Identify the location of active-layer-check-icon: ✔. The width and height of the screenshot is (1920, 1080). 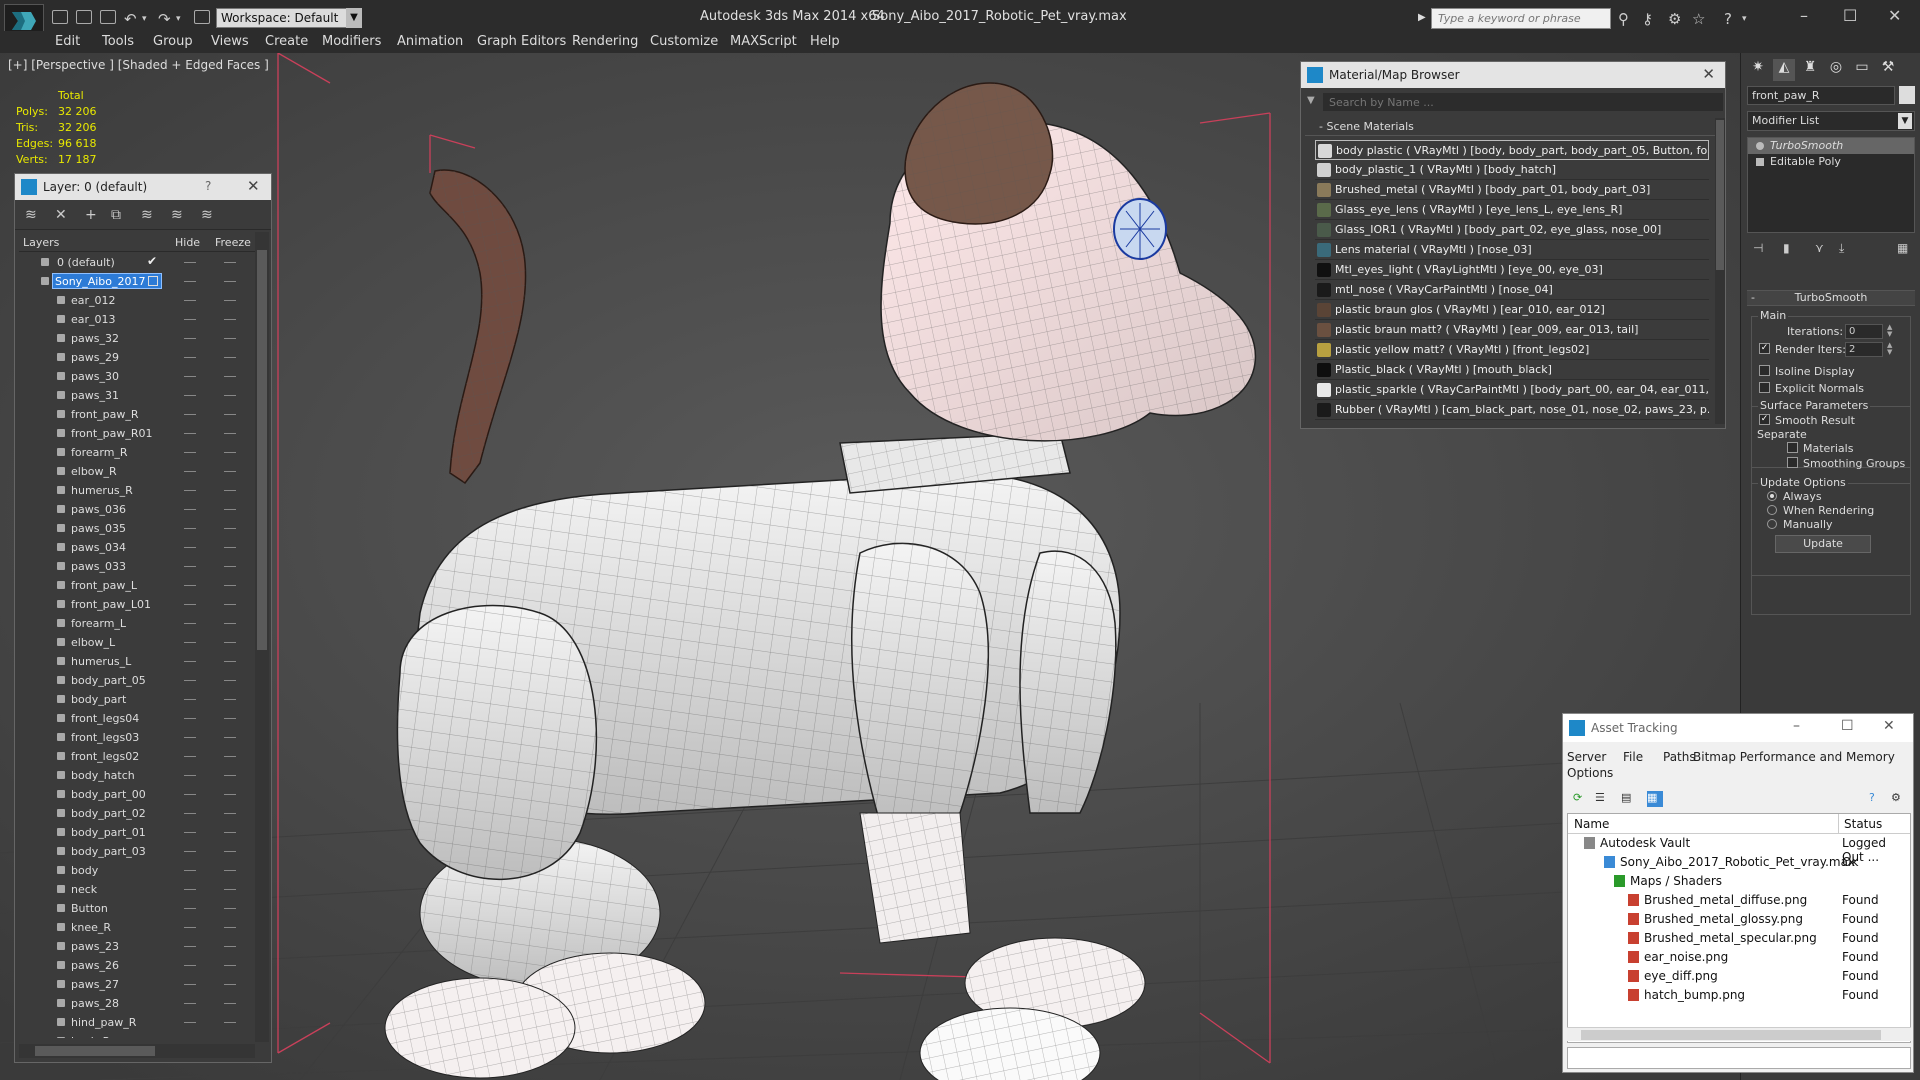
(152, 261).